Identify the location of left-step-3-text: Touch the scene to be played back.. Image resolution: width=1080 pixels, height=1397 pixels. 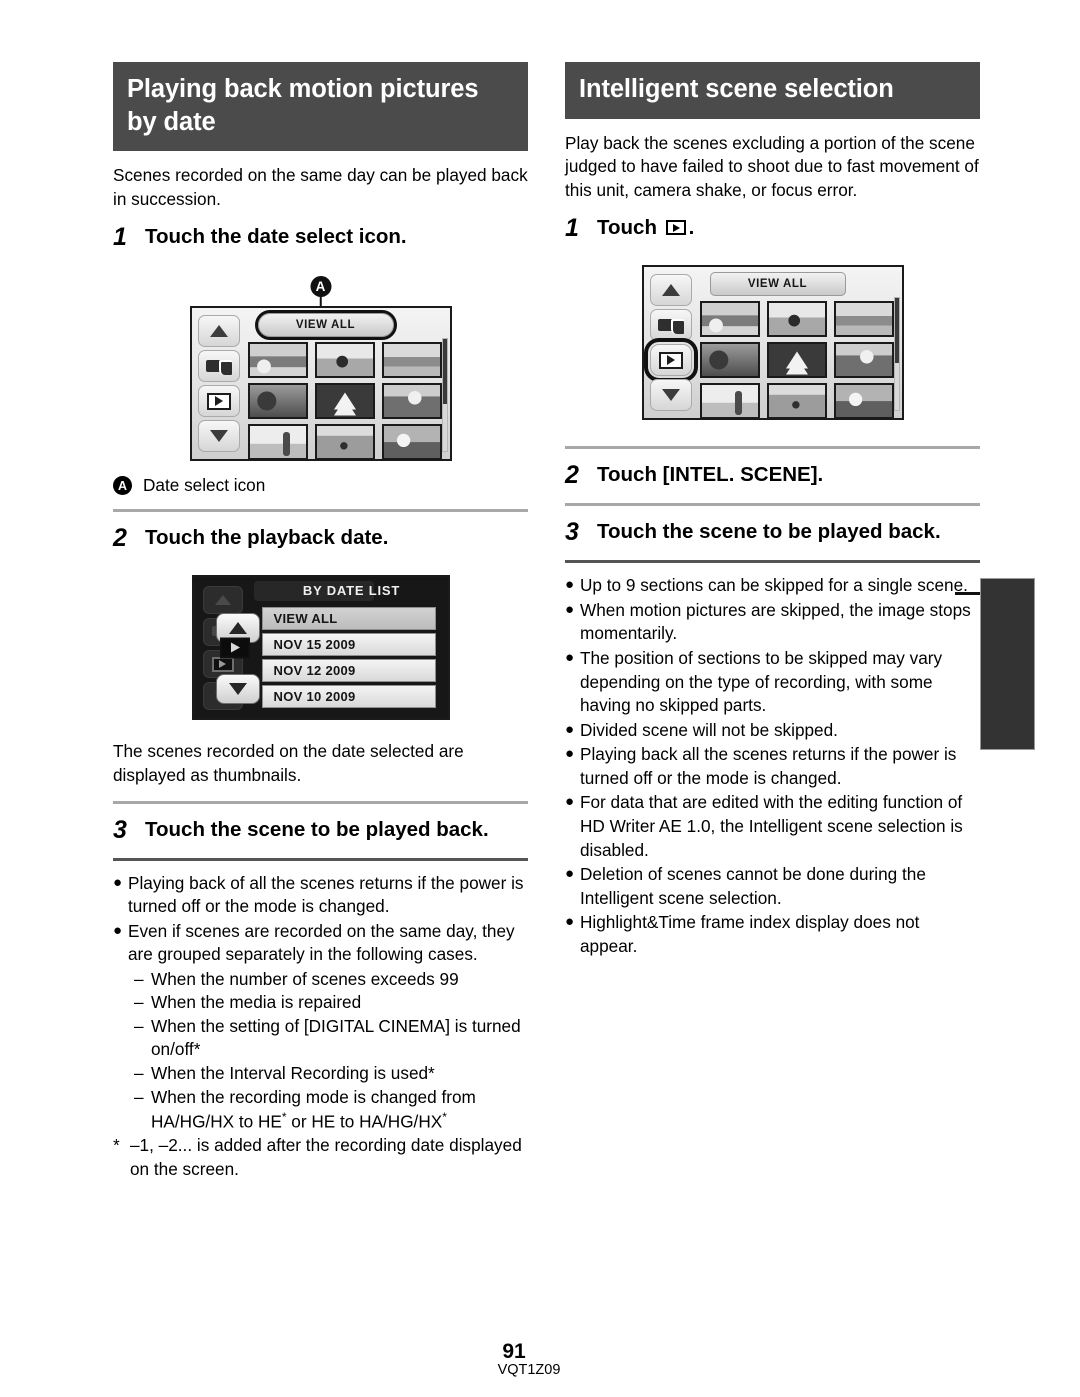
(317, 829).